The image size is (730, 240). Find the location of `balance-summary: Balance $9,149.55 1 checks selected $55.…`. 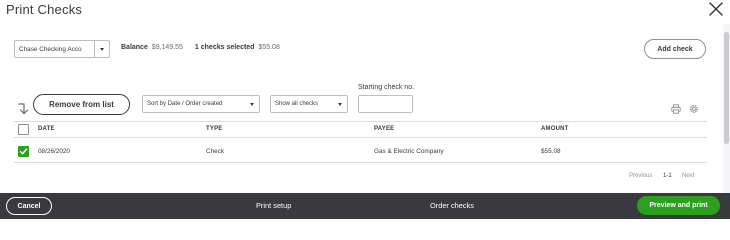

balance-summary: Balance $9,149.55 1 checks selected $55.… is located at coordinates (200, 47).